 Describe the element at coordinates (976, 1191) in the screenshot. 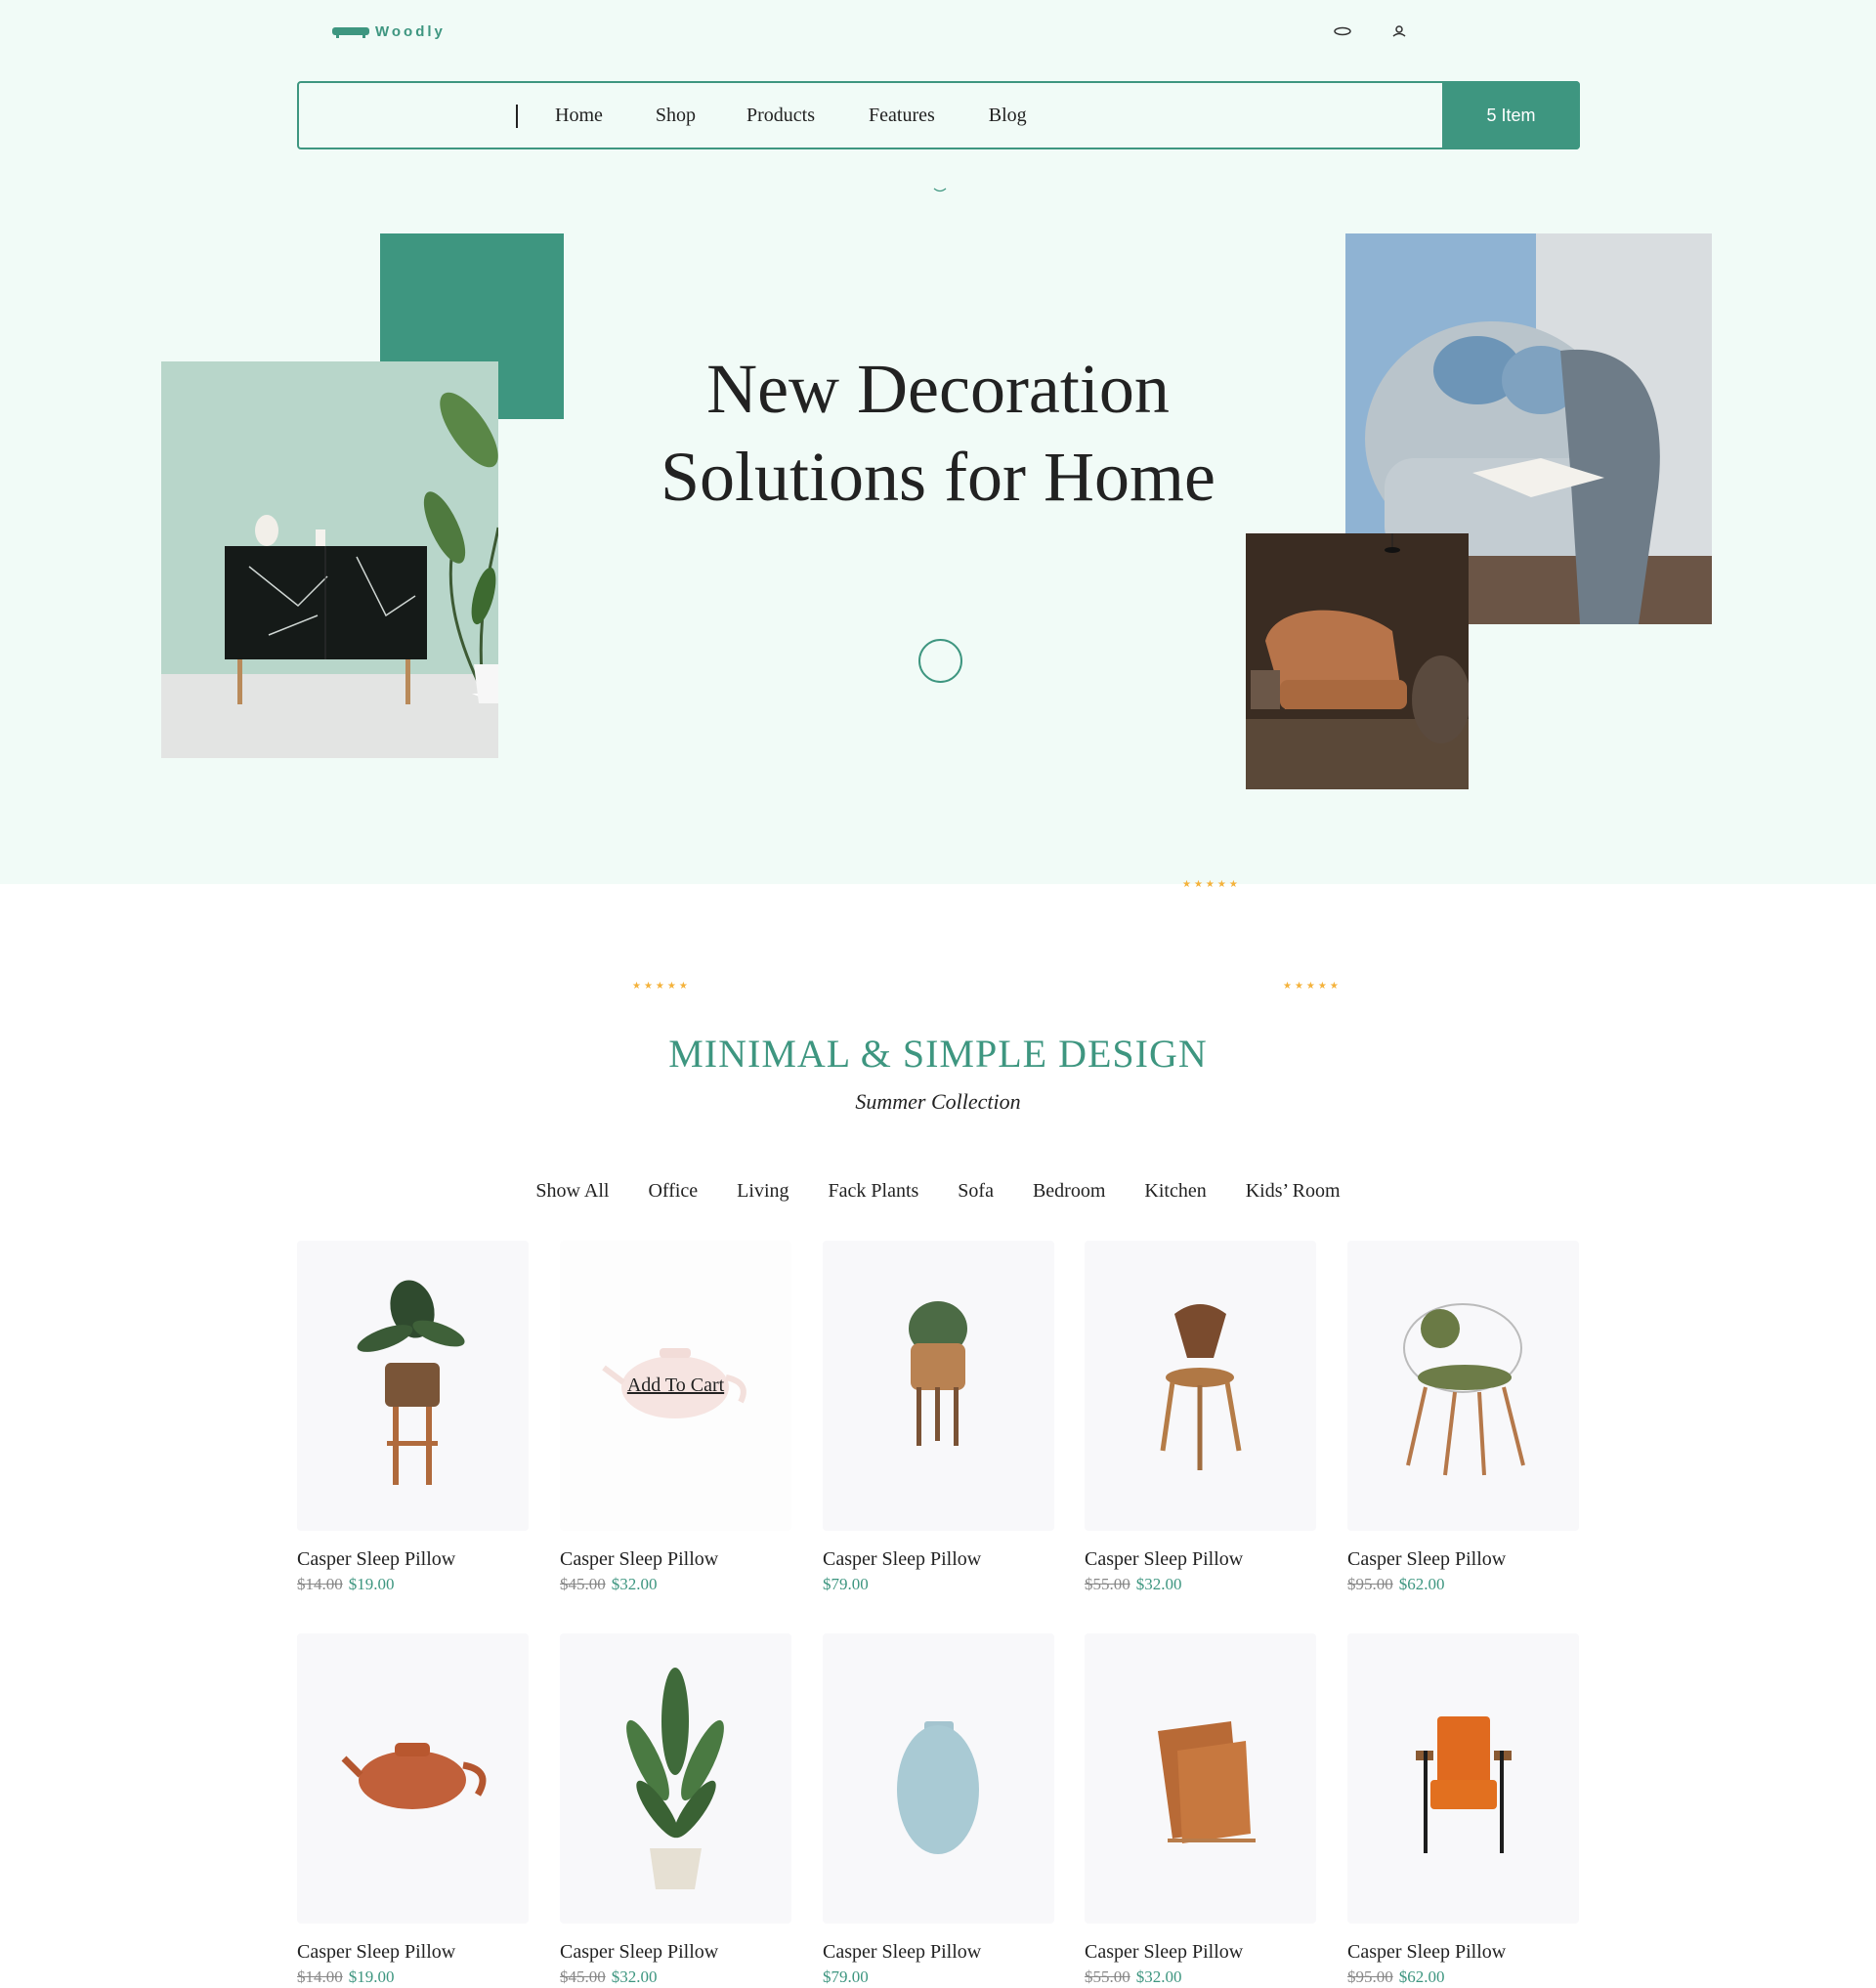

I see `filter-sofa: Sofa` at that location.